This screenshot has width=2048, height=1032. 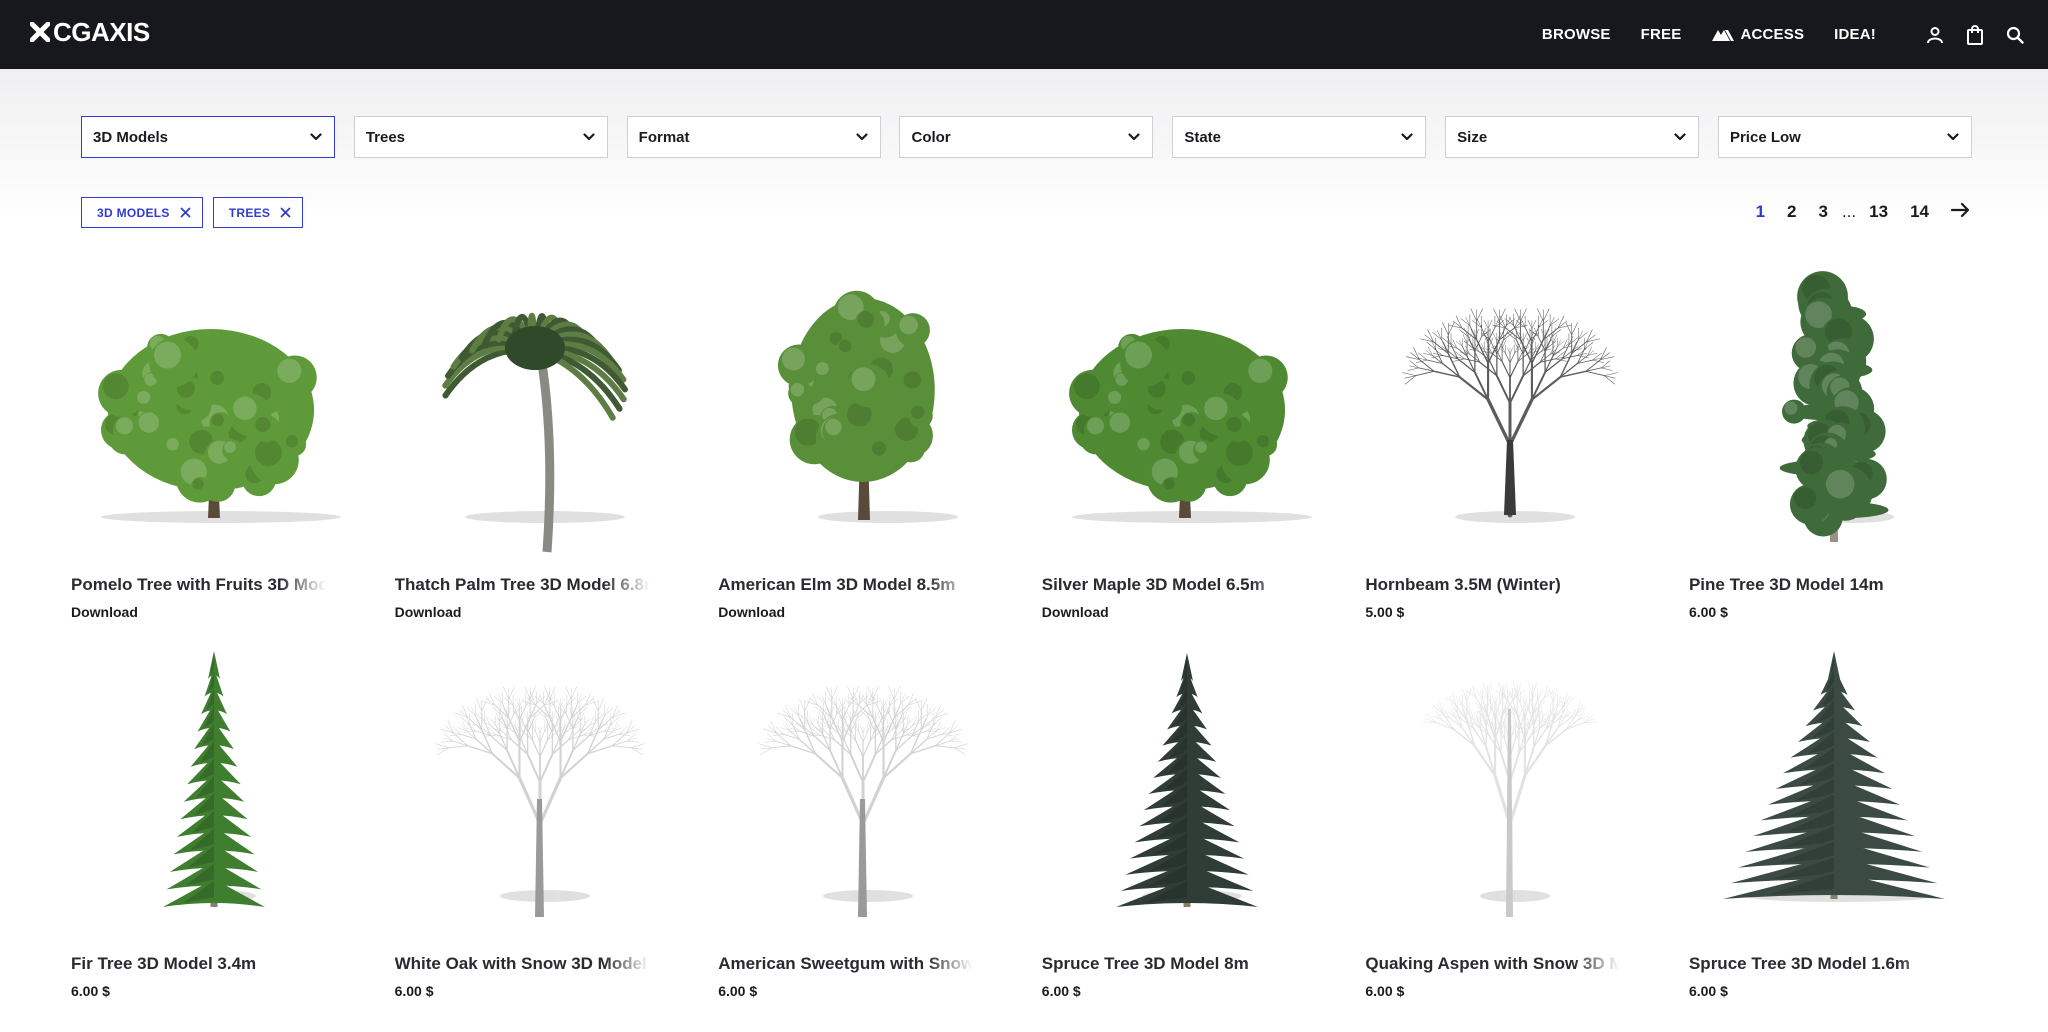 I want to click on nav-idea: IDEA!, so click(x=1855, y=34).